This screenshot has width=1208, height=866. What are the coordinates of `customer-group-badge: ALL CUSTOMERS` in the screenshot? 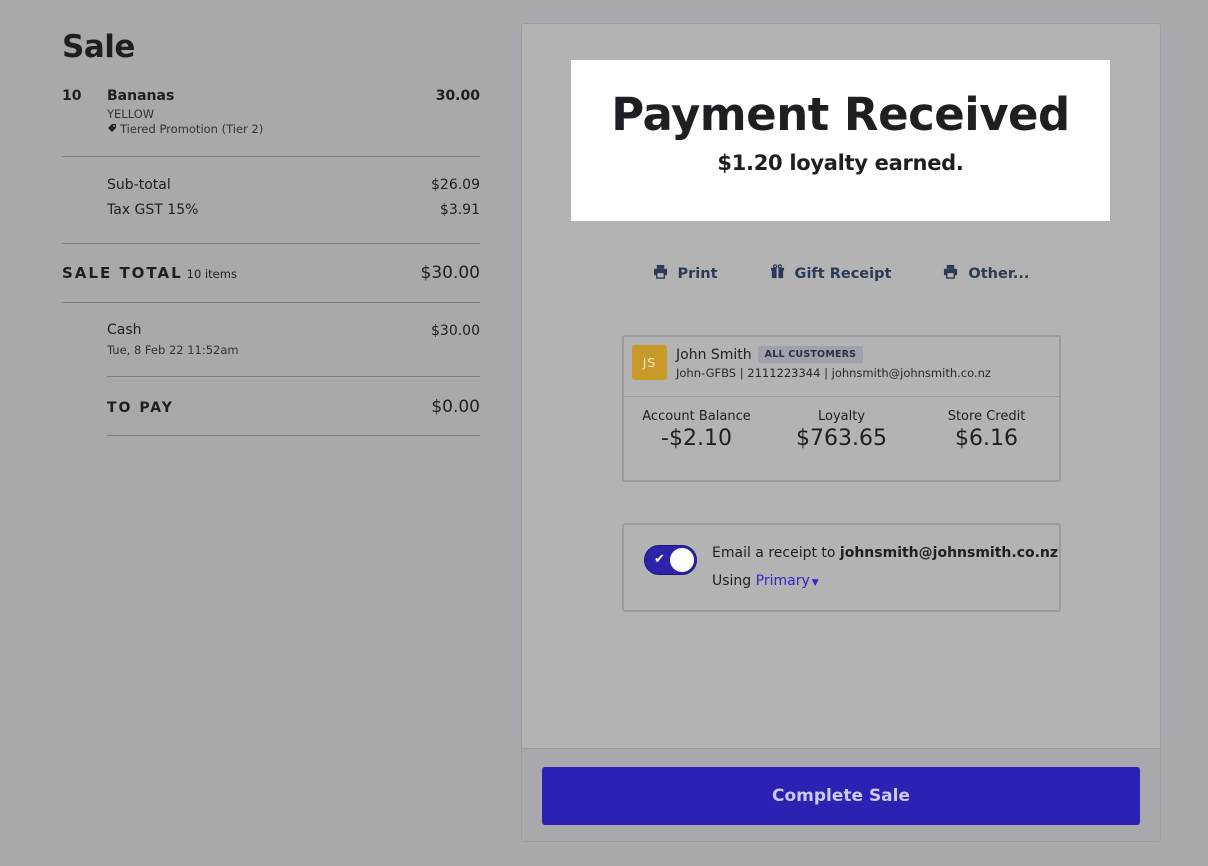 It's located at (810, 354).